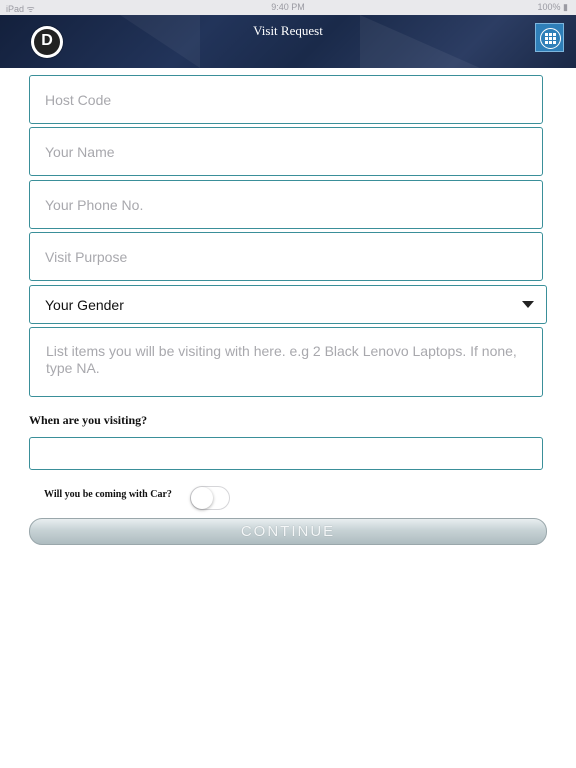 This screenshot has width=576, height=768. I want to click on status-battery: 100% ▮, so click(552, 7).